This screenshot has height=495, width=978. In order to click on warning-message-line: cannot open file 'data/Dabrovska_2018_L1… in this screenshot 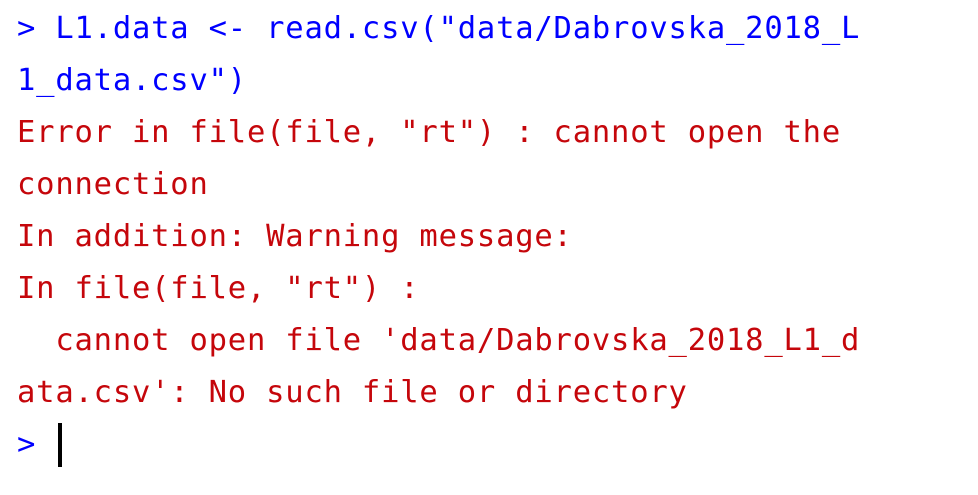, I will do `click(439, 340)`.